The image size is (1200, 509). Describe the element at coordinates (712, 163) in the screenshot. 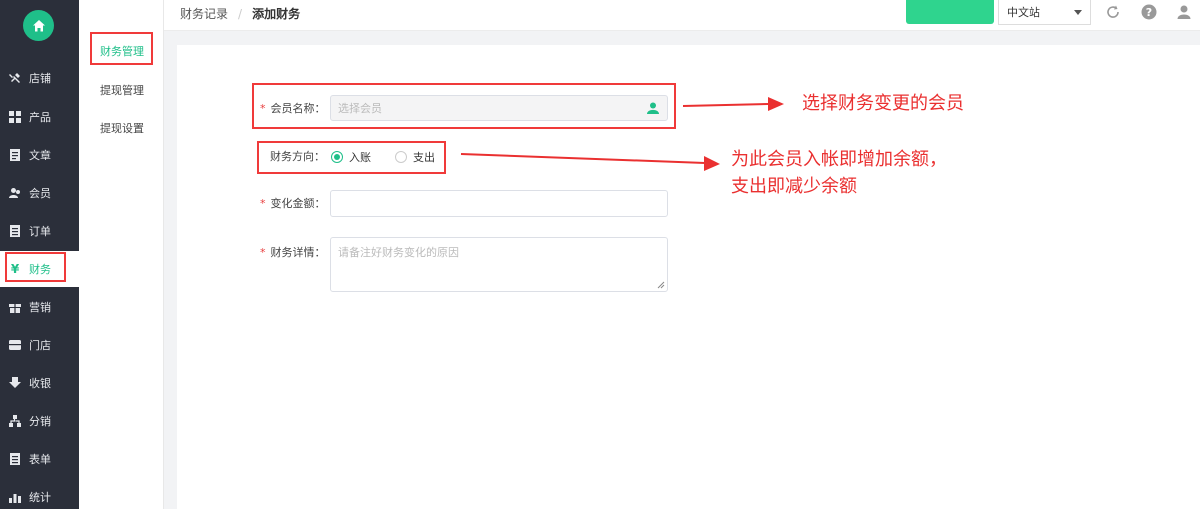

I see `arrow-direction-head` at that location.